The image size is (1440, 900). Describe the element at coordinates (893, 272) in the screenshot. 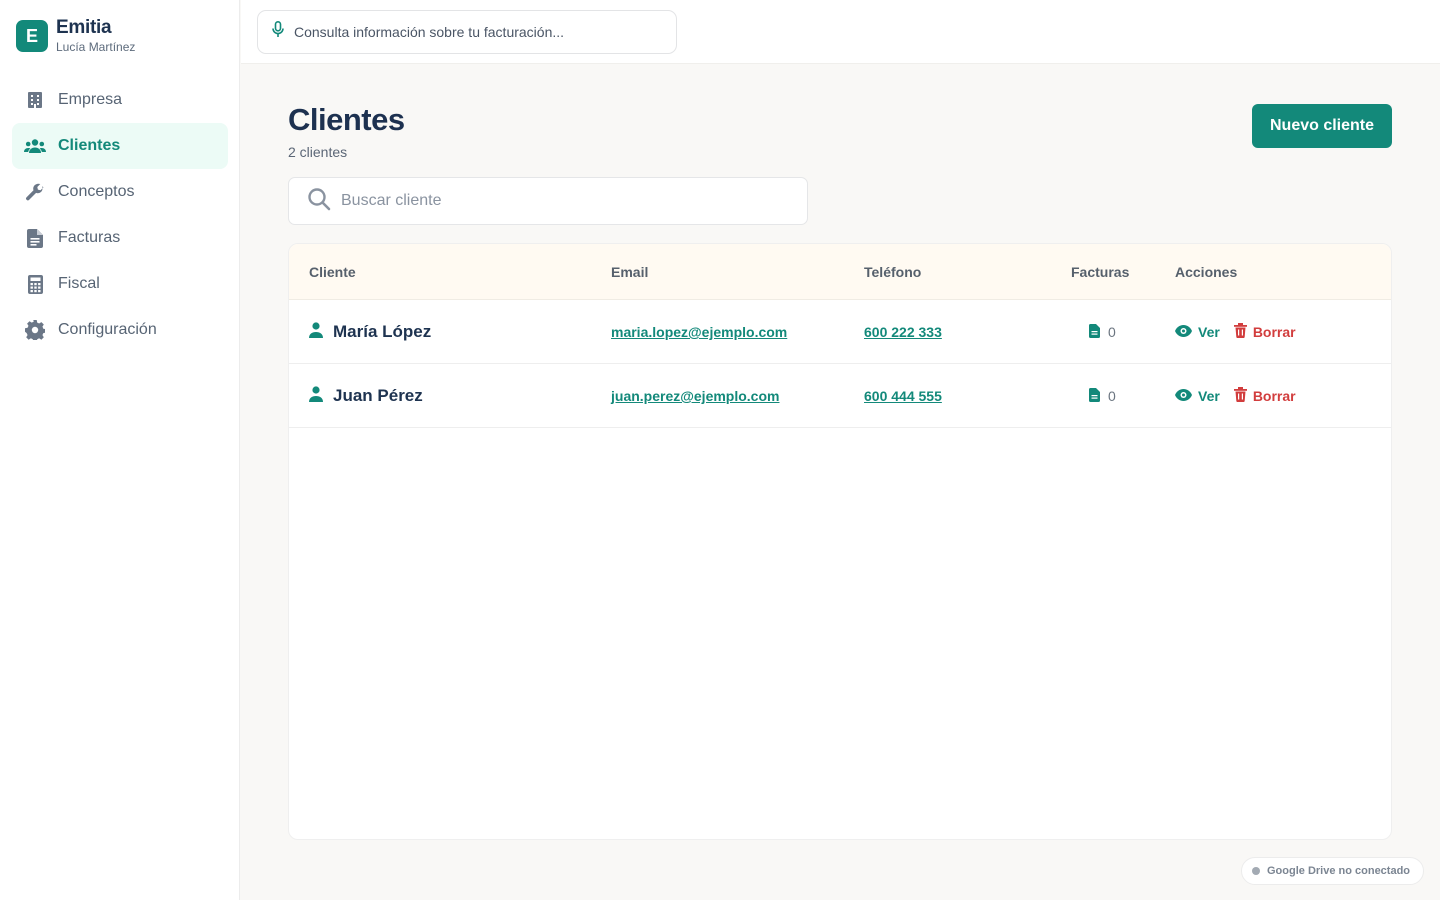

I see `column-header-telefono: Teléfono` at that location.